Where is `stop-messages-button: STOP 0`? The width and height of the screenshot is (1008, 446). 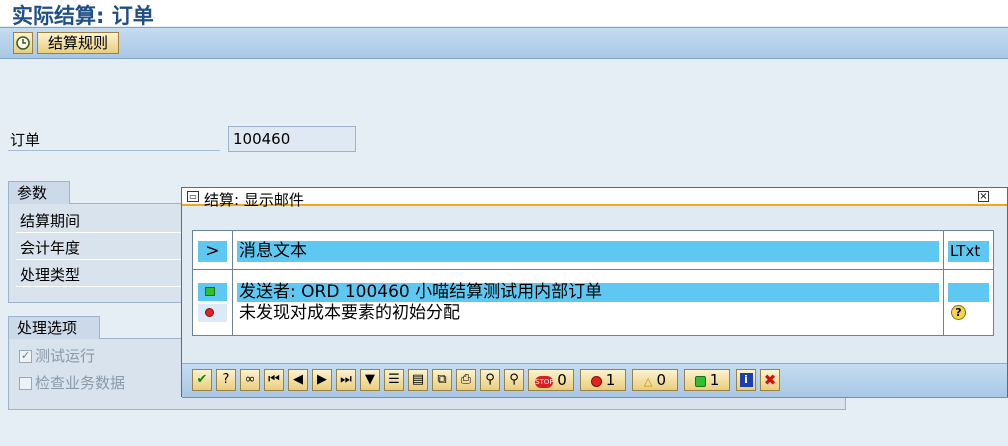 stop-messages-button: STOP 0 is located at coordinates (551, 380).